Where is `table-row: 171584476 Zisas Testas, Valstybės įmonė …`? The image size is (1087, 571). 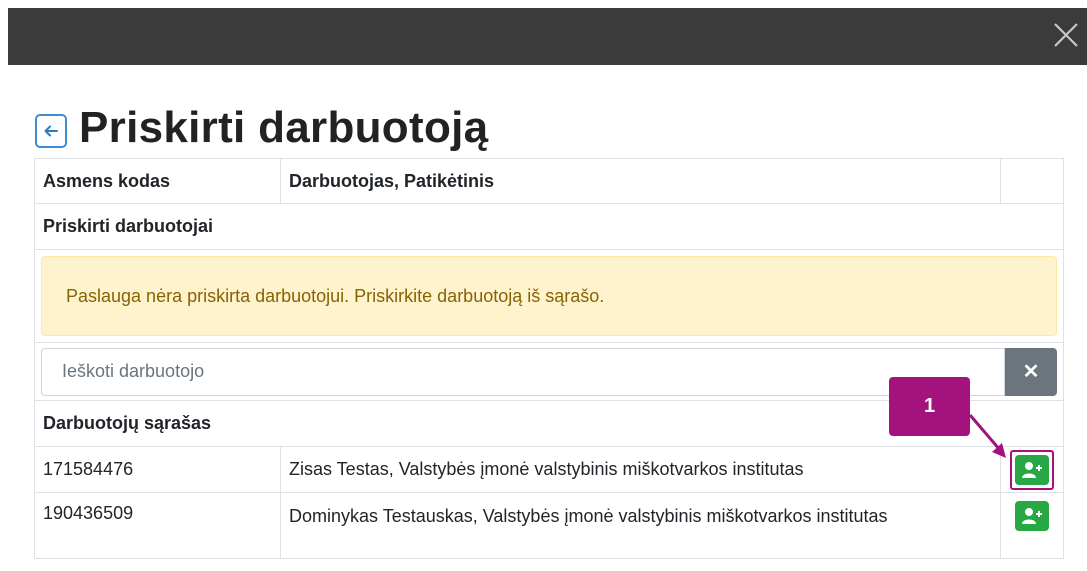 table-row: 171584476 Zisas Testas, Valstybės įmonė … is located at coordinates (549, 470).